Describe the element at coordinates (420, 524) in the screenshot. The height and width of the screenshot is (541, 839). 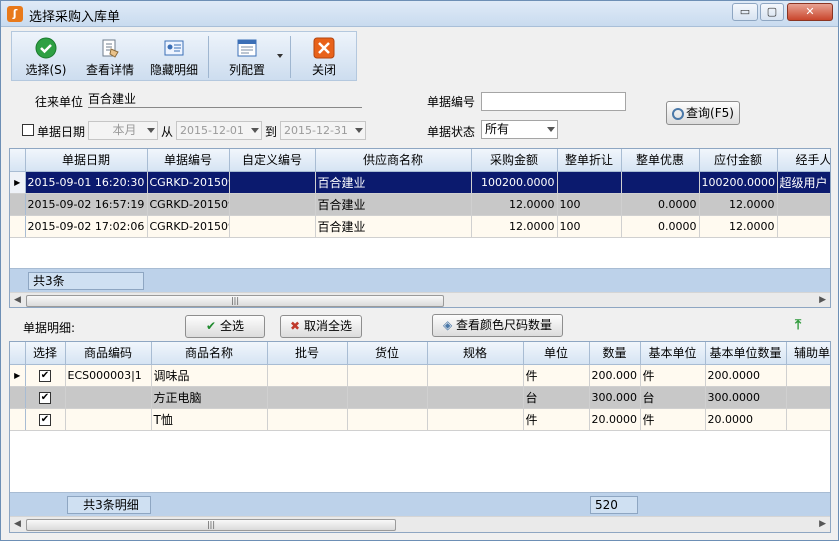
I see `detail-hscrollbar: ◀ ||| ▶` at that location.